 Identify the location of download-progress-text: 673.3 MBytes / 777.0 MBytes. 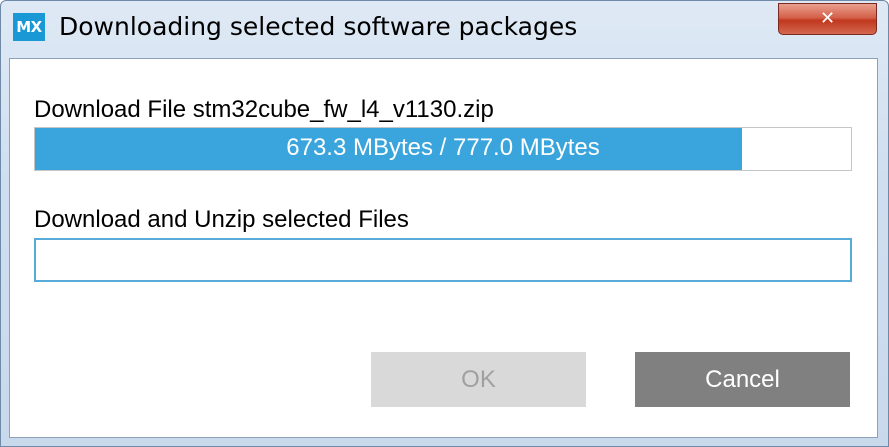
(443, 147).